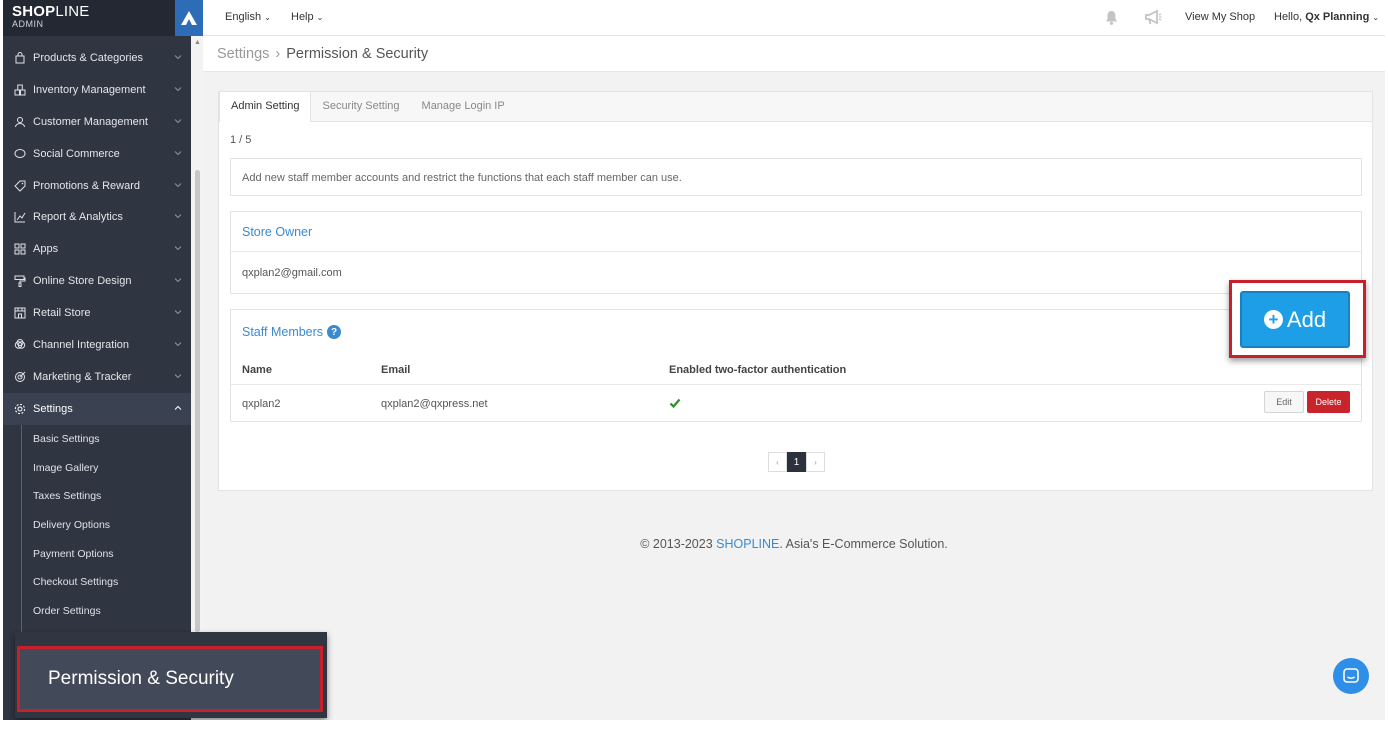 This screenshot has height=732, width=1388. What do you see at coordinates (267, 17) in the screenshot?
I see `chevron-down-icon: ⌄` at bounding box center [267, 17].